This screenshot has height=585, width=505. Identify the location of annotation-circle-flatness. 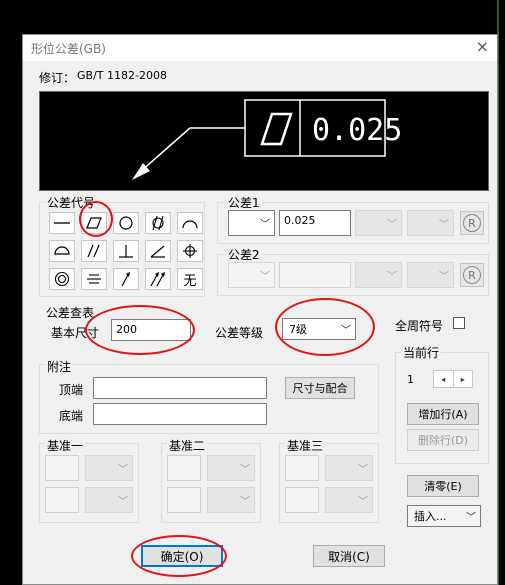
(96, 219).